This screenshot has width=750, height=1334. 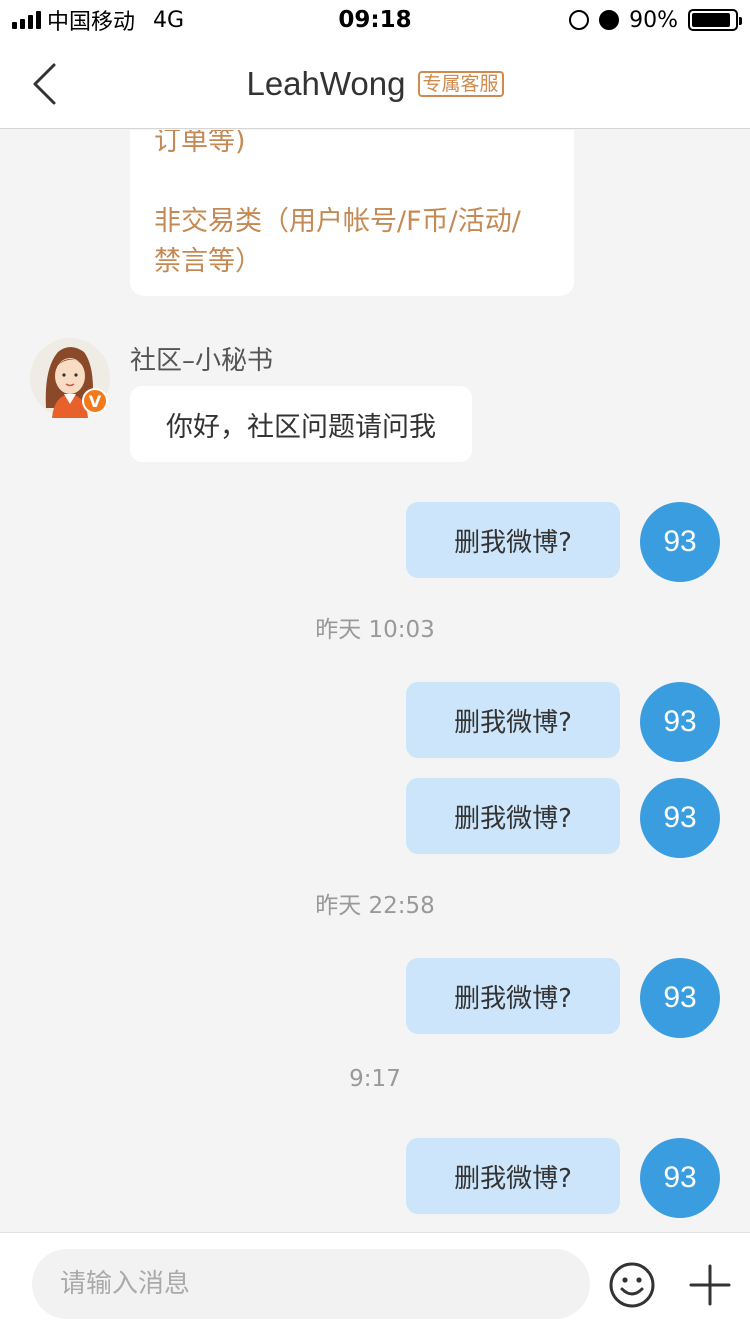 I want to click on timestamp: 昨天 22:58, so click(x=375, y=906).